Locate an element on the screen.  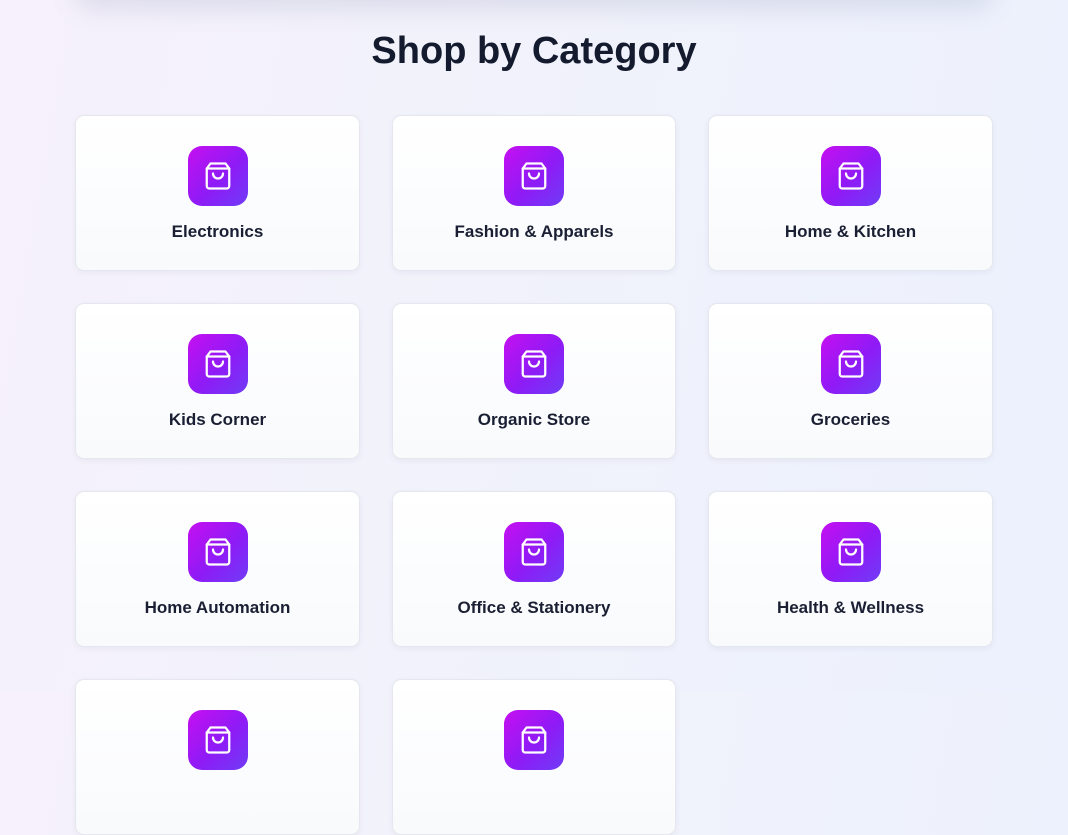
category-card-kids-corner: Kids Corner is located at coordinates (217, 381).